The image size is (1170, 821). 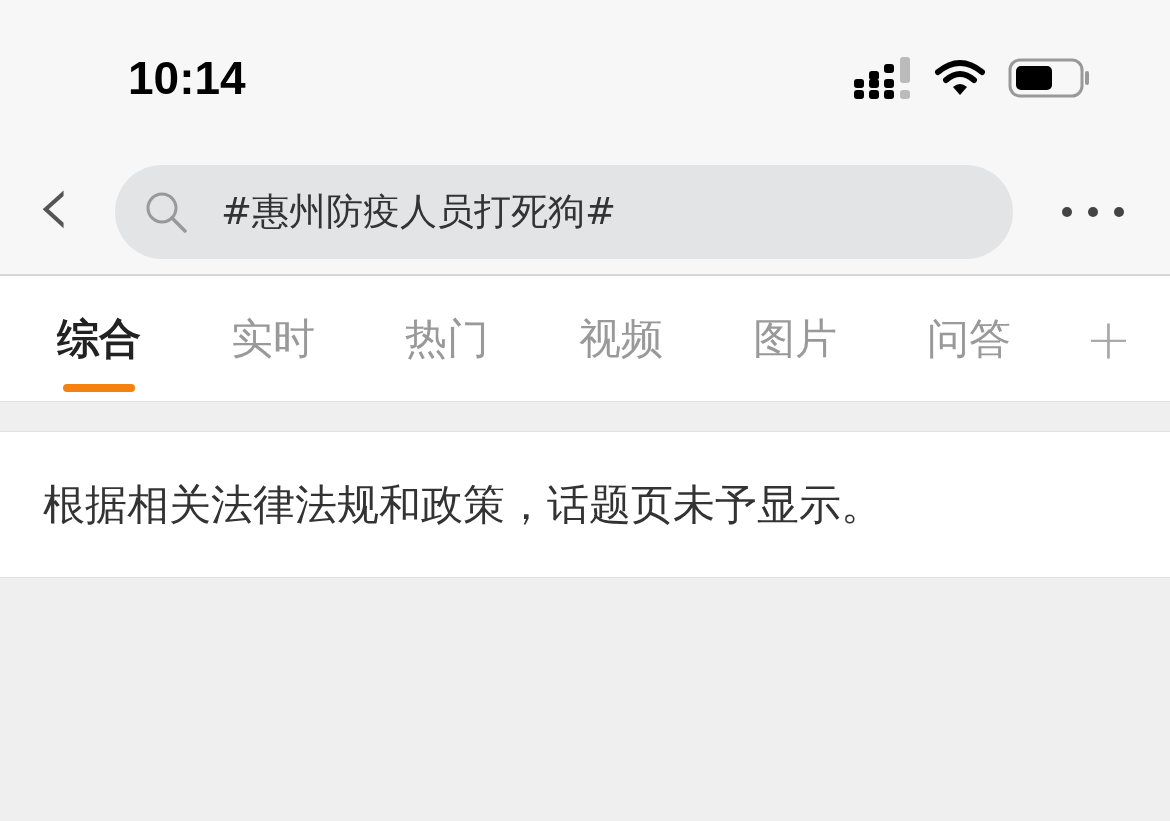 I want to click on more-icon, so click(x=1093, y=212).